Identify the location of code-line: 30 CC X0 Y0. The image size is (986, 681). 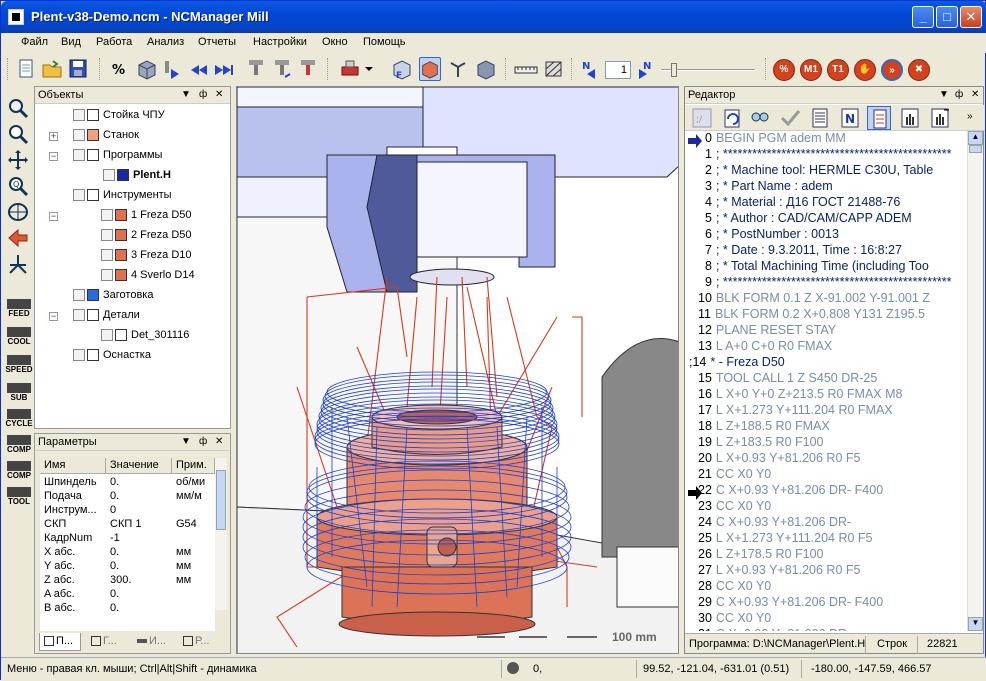
(734, 619).